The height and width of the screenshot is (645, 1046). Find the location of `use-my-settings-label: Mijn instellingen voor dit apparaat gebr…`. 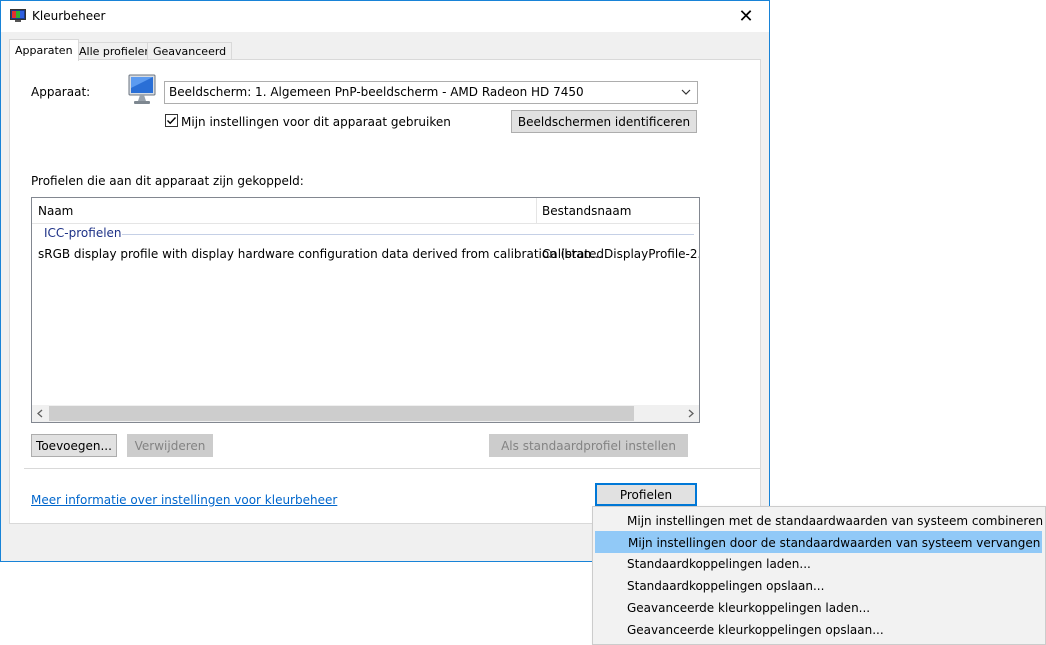

use-my-settings-label: Mijn instellingen voor dit apparaat gebr… is located at coordinates (316, 122).